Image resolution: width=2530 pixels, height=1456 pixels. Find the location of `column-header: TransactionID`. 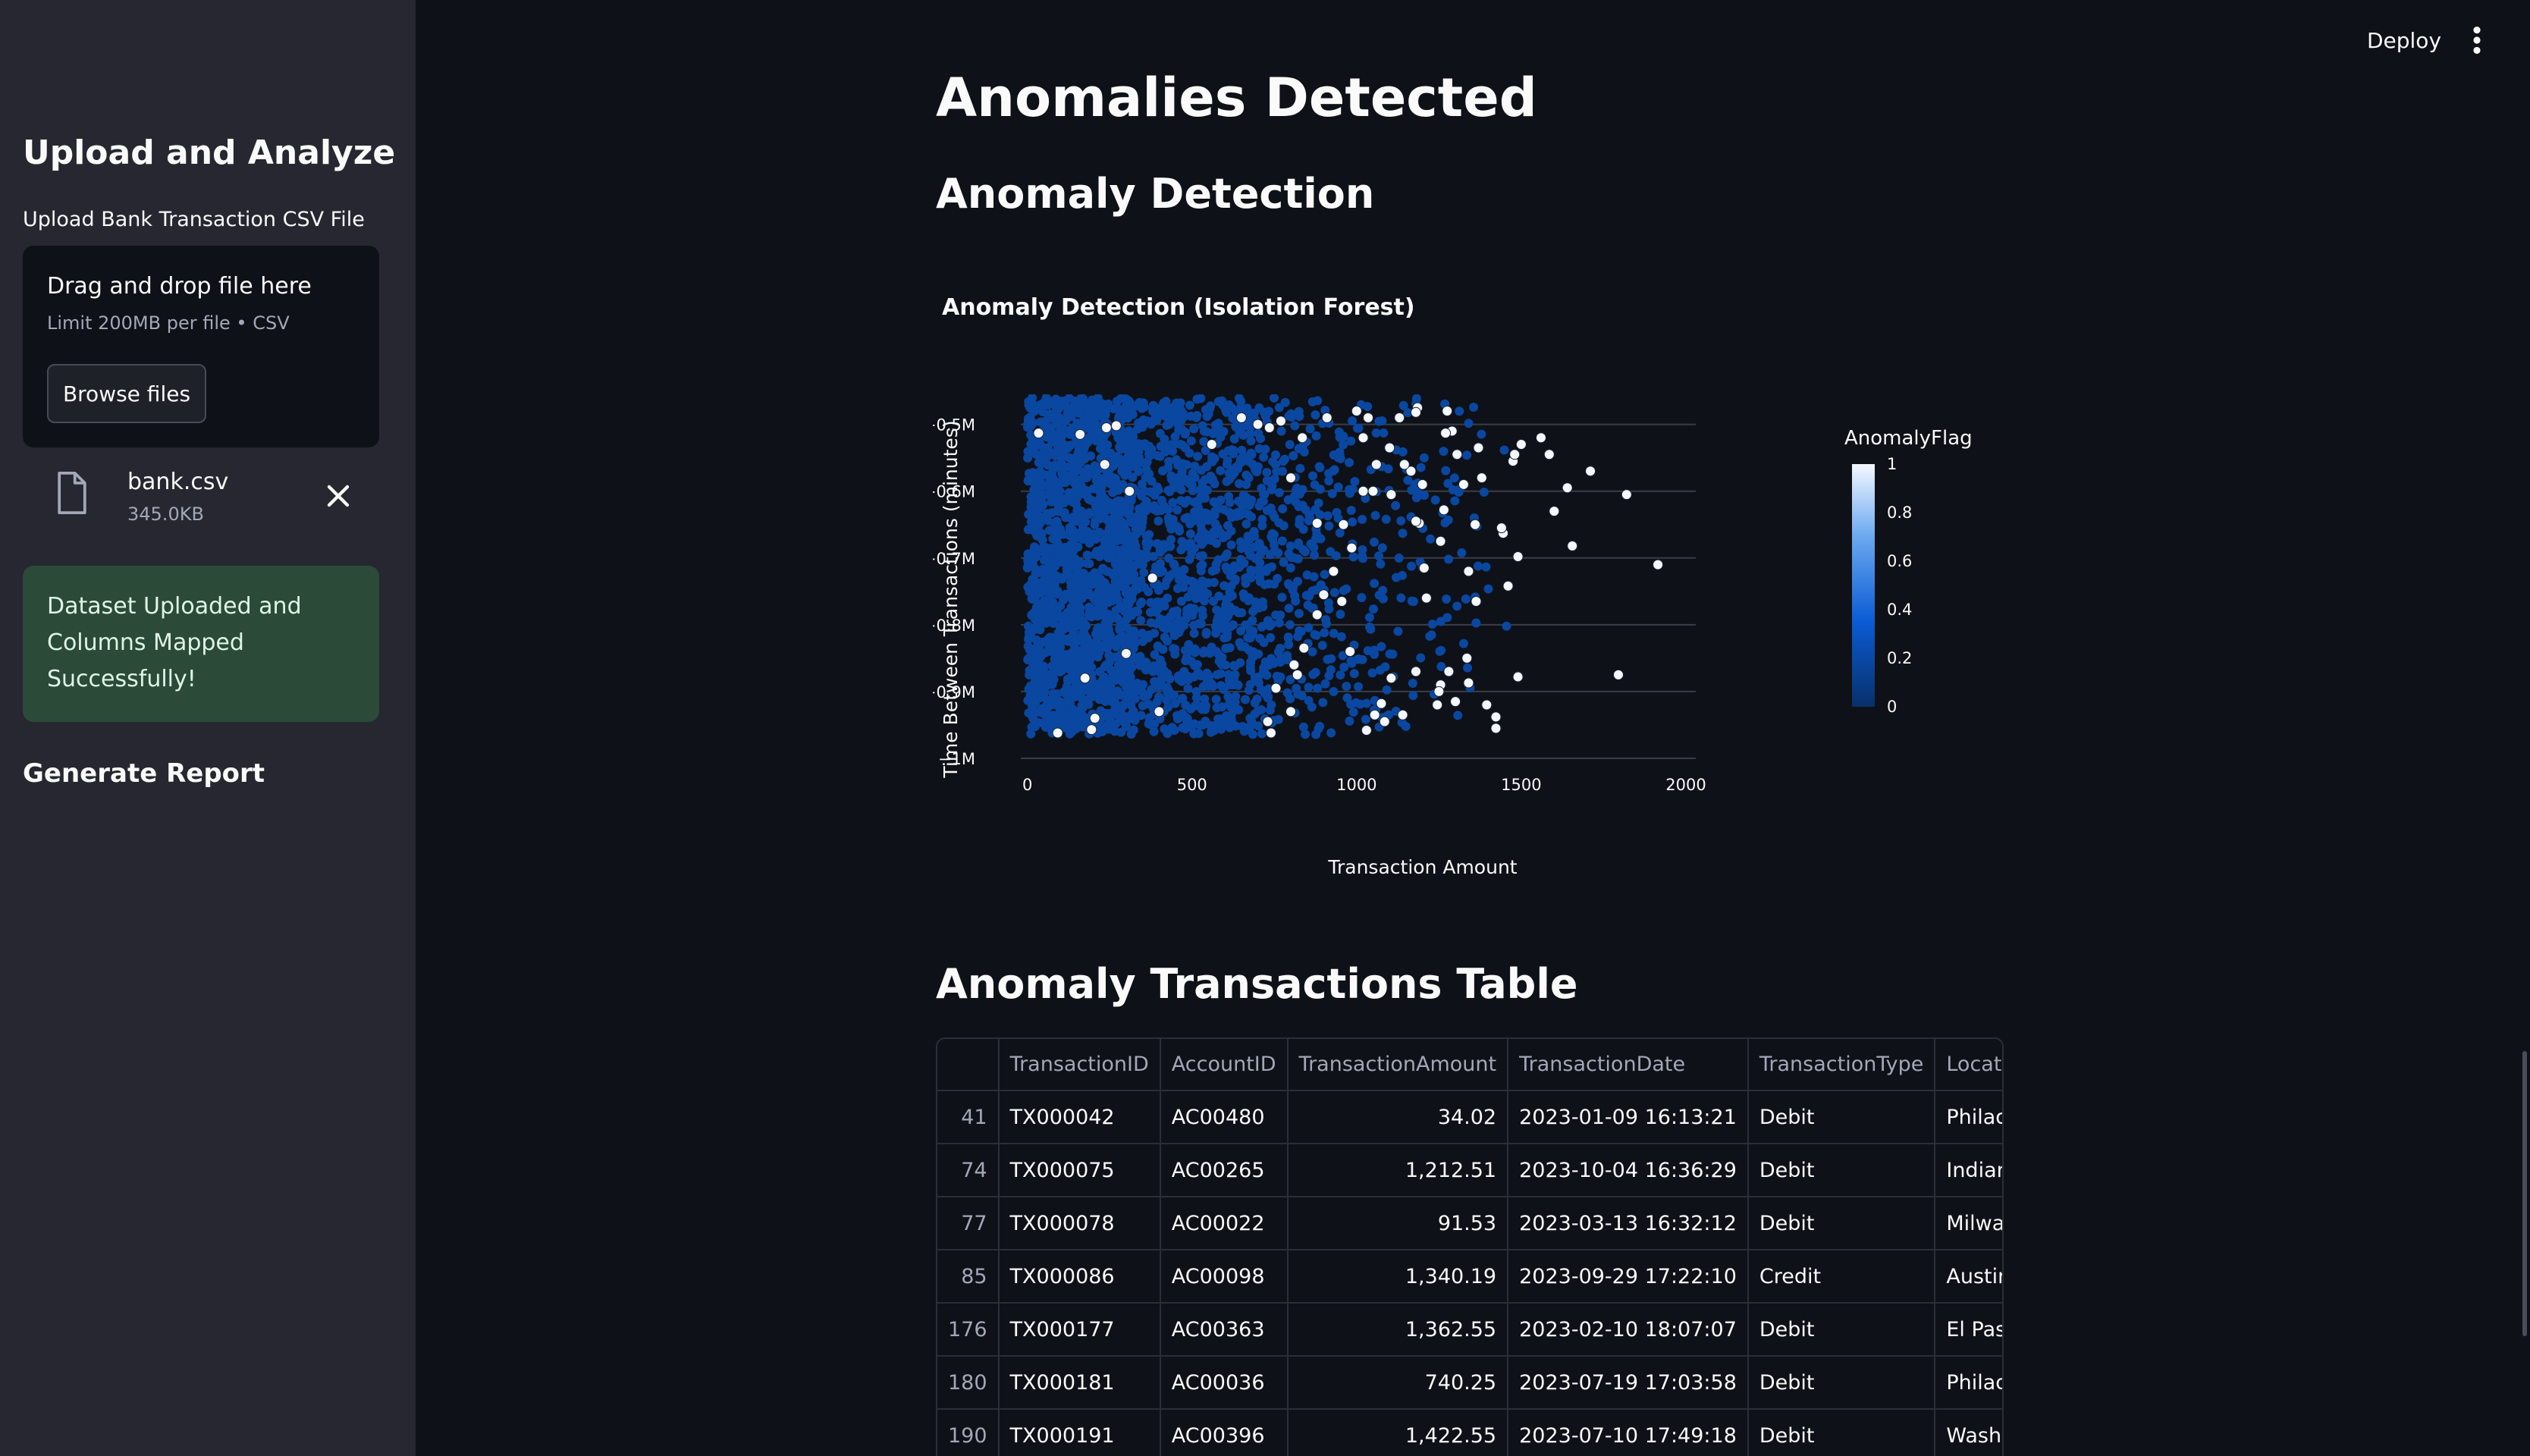

column-header: TransactionID is located at coordinates (1079, 1065).